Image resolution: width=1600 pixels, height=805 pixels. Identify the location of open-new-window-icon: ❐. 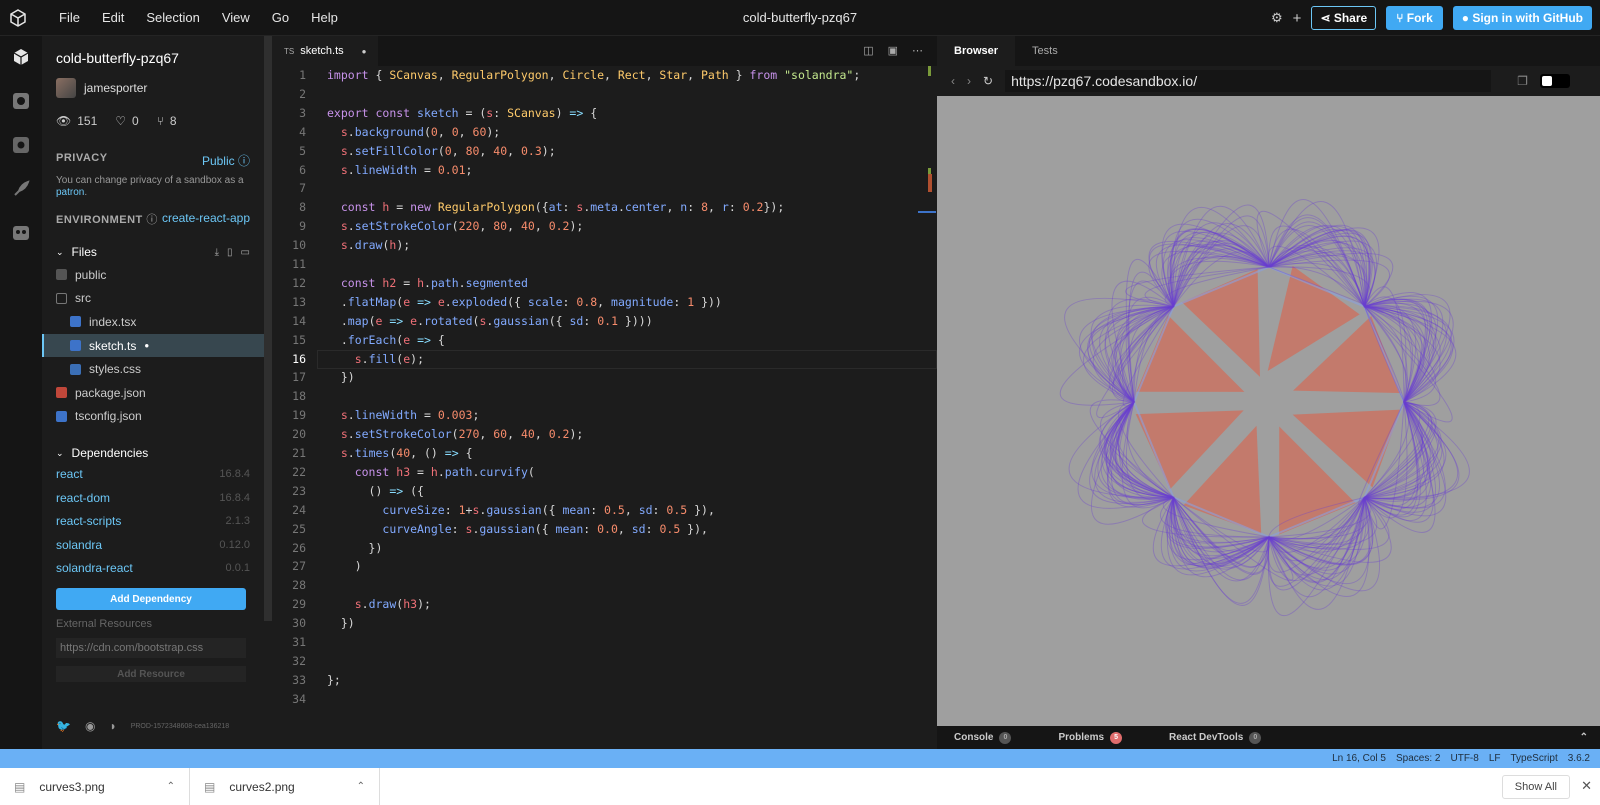
(1522, 81).